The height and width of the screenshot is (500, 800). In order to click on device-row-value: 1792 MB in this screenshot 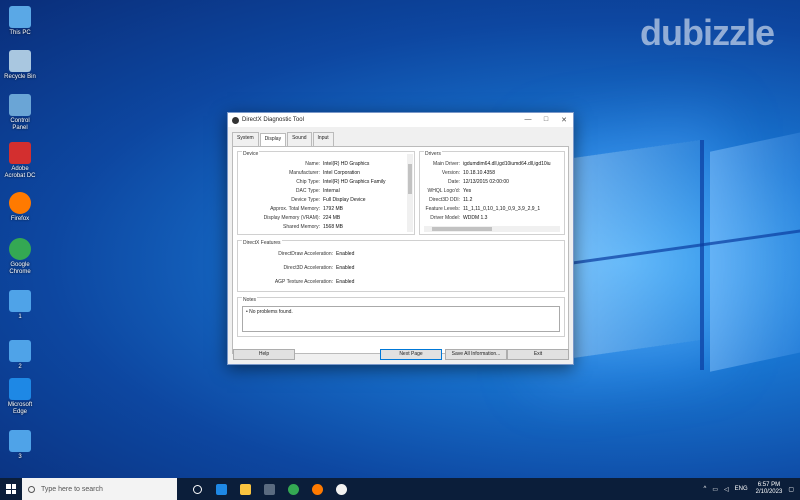, I will do `click(333, 209)`.